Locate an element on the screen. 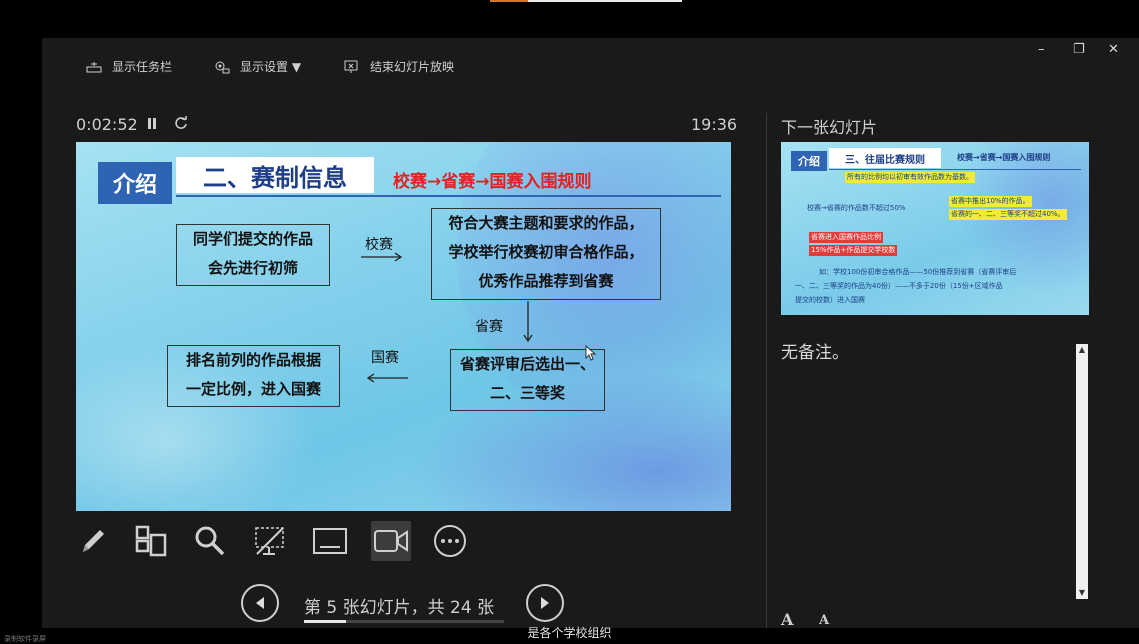 The height and width of the screenshot is (644, 1139). current-time: 19:36 is located at coordinates (714, 124).